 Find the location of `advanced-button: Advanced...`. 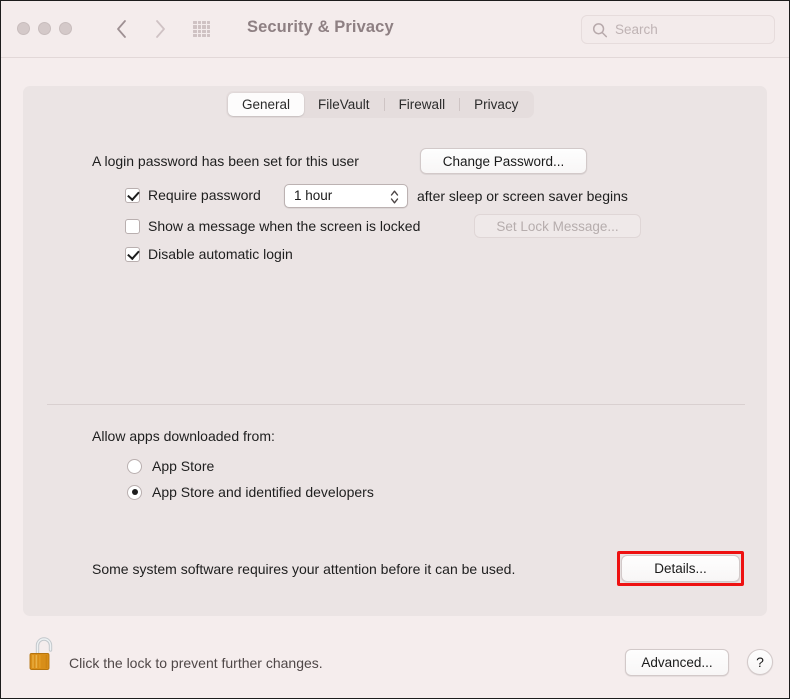

advanced-button: Advanced... is located at coordinates (677, 662).